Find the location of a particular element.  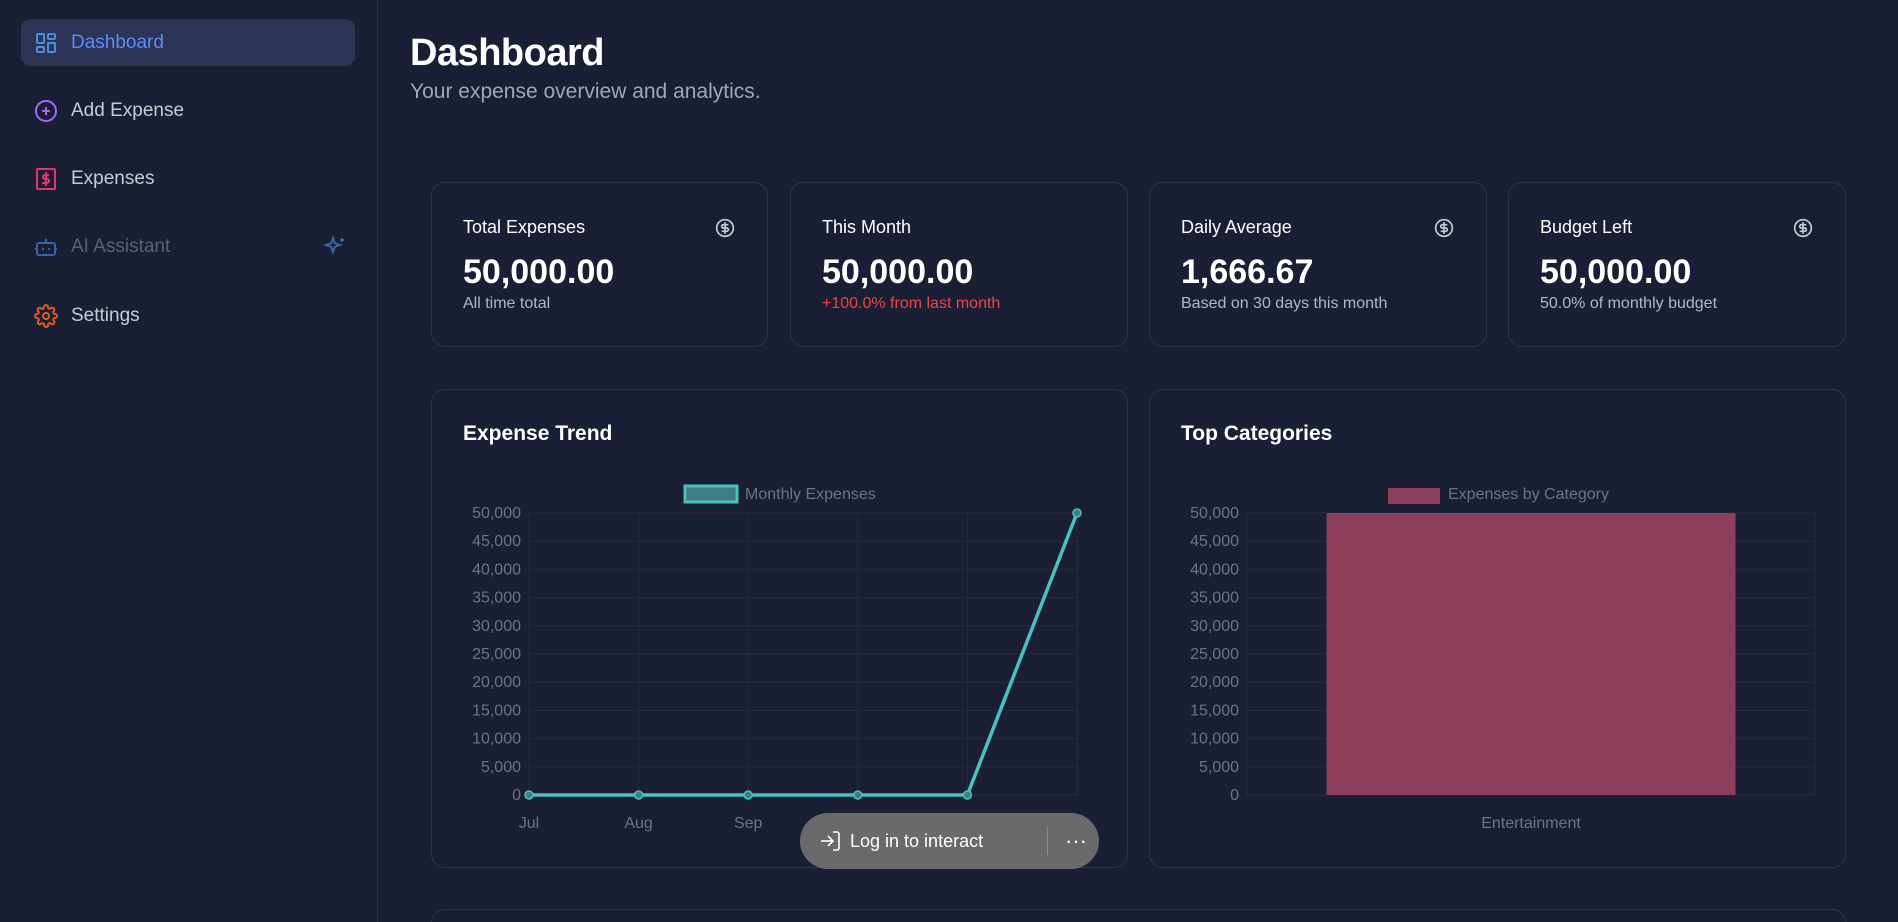

sidebar-item-label: Add Expense is located at coordinates (128, 110).